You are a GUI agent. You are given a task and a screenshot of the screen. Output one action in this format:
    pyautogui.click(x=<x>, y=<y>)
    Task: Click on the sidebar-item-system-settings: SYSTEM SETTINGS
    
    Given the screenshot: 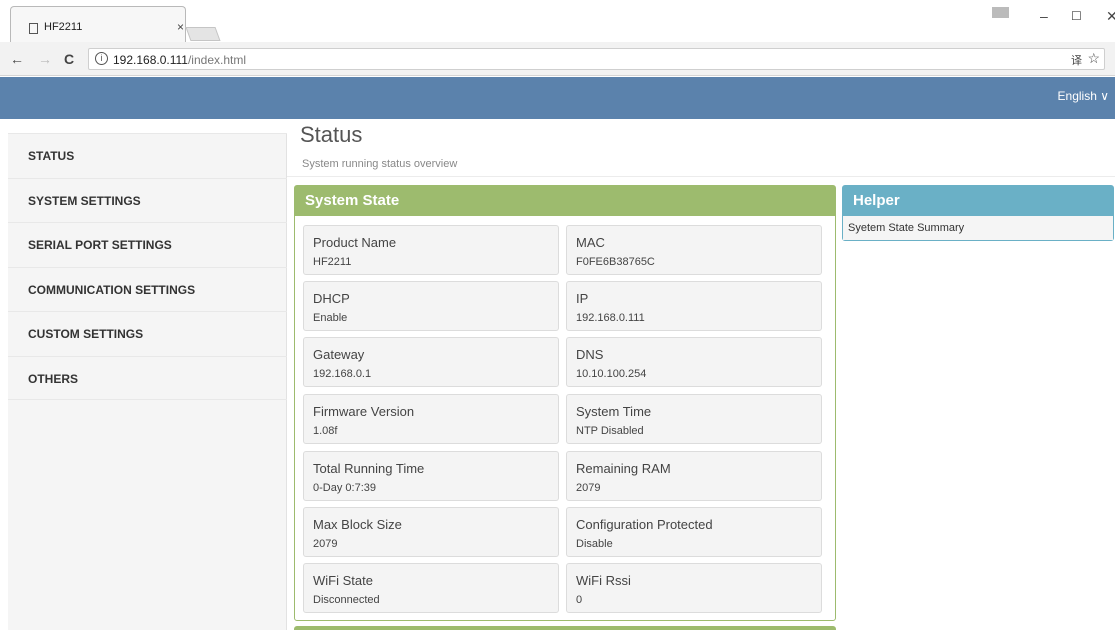 What is the action you would take?
    pyautogui.click(x=147, y=200)
    